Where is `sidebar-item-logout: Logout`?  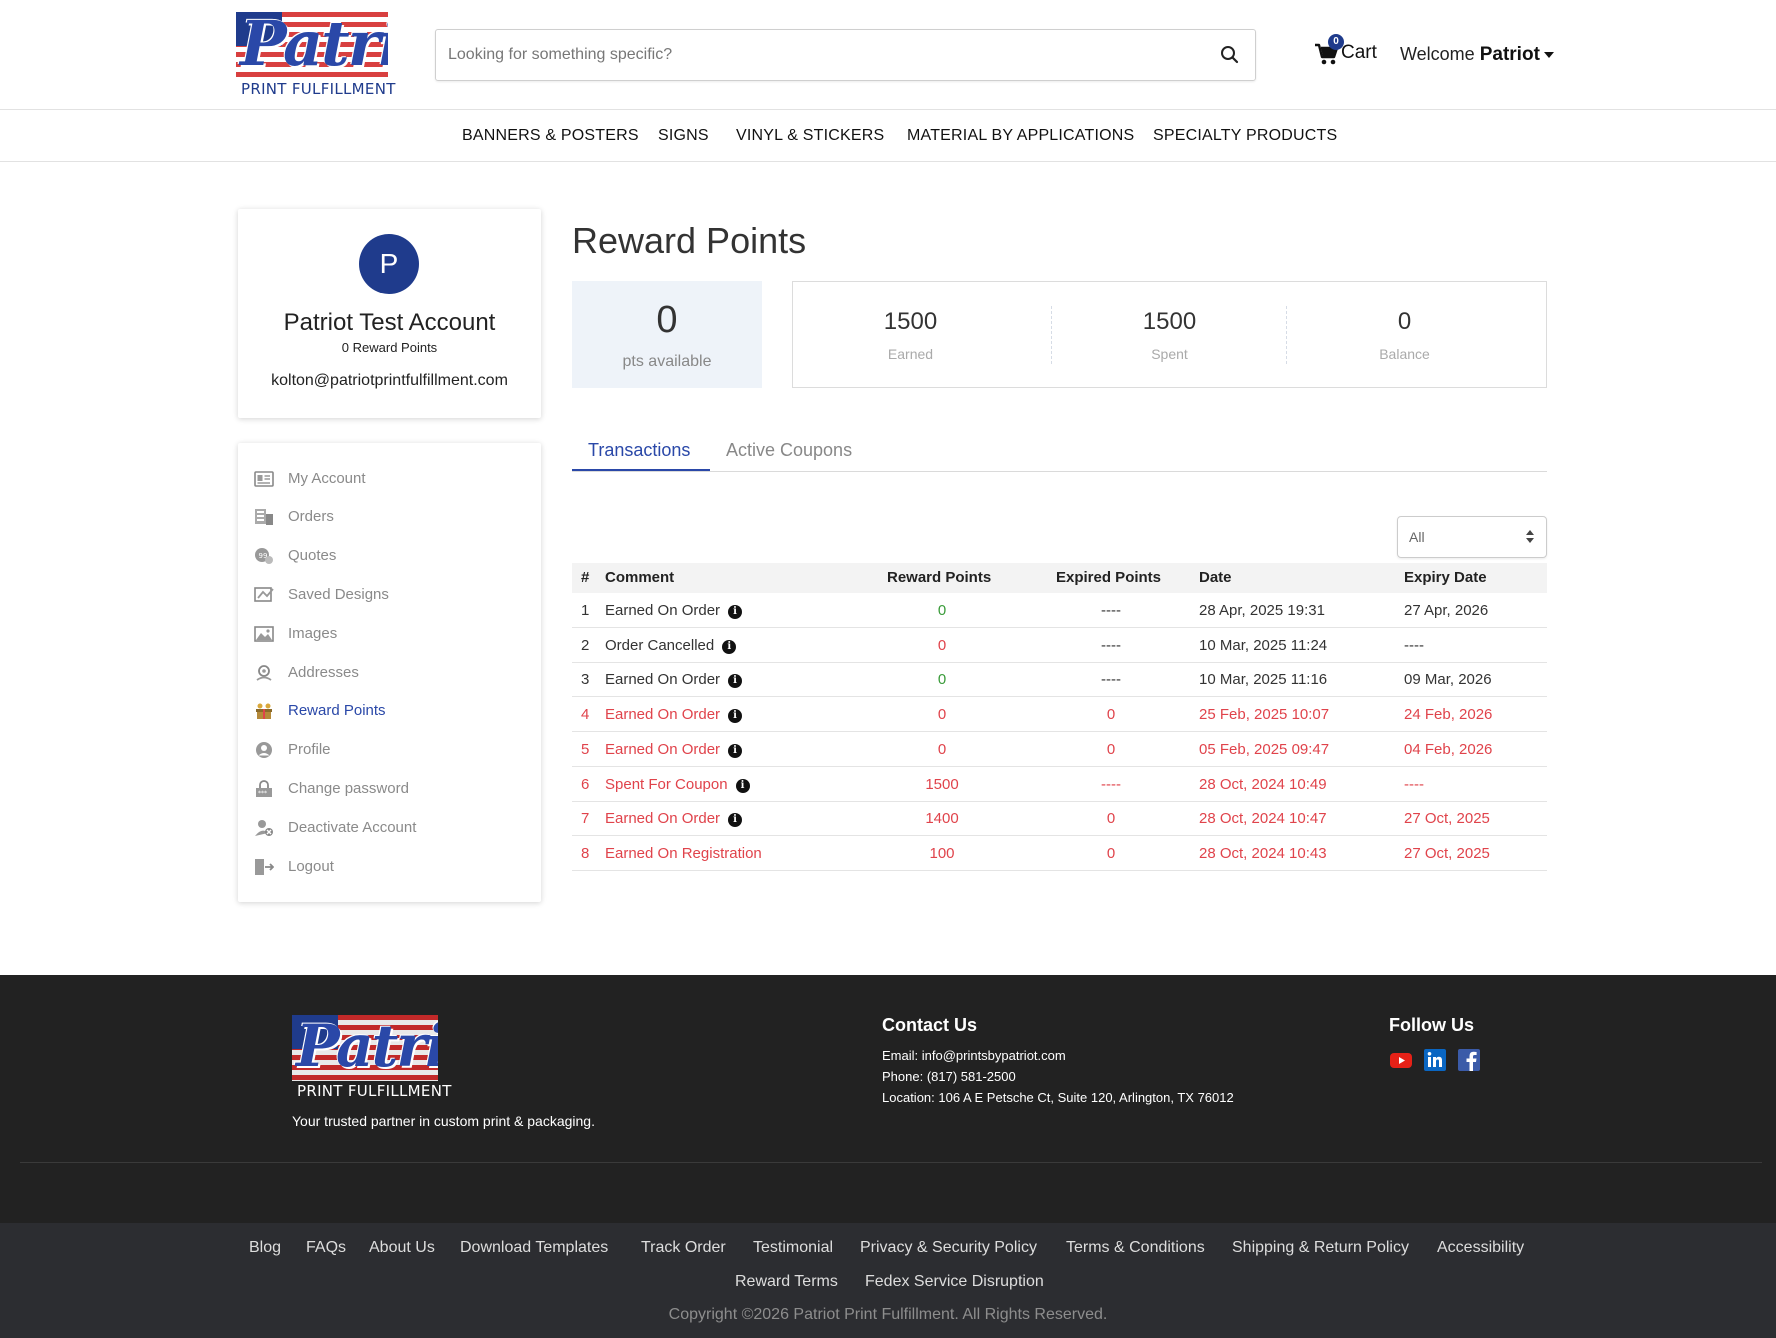
sidebar-item-logout: Logout is located at coordinates (389, 868).